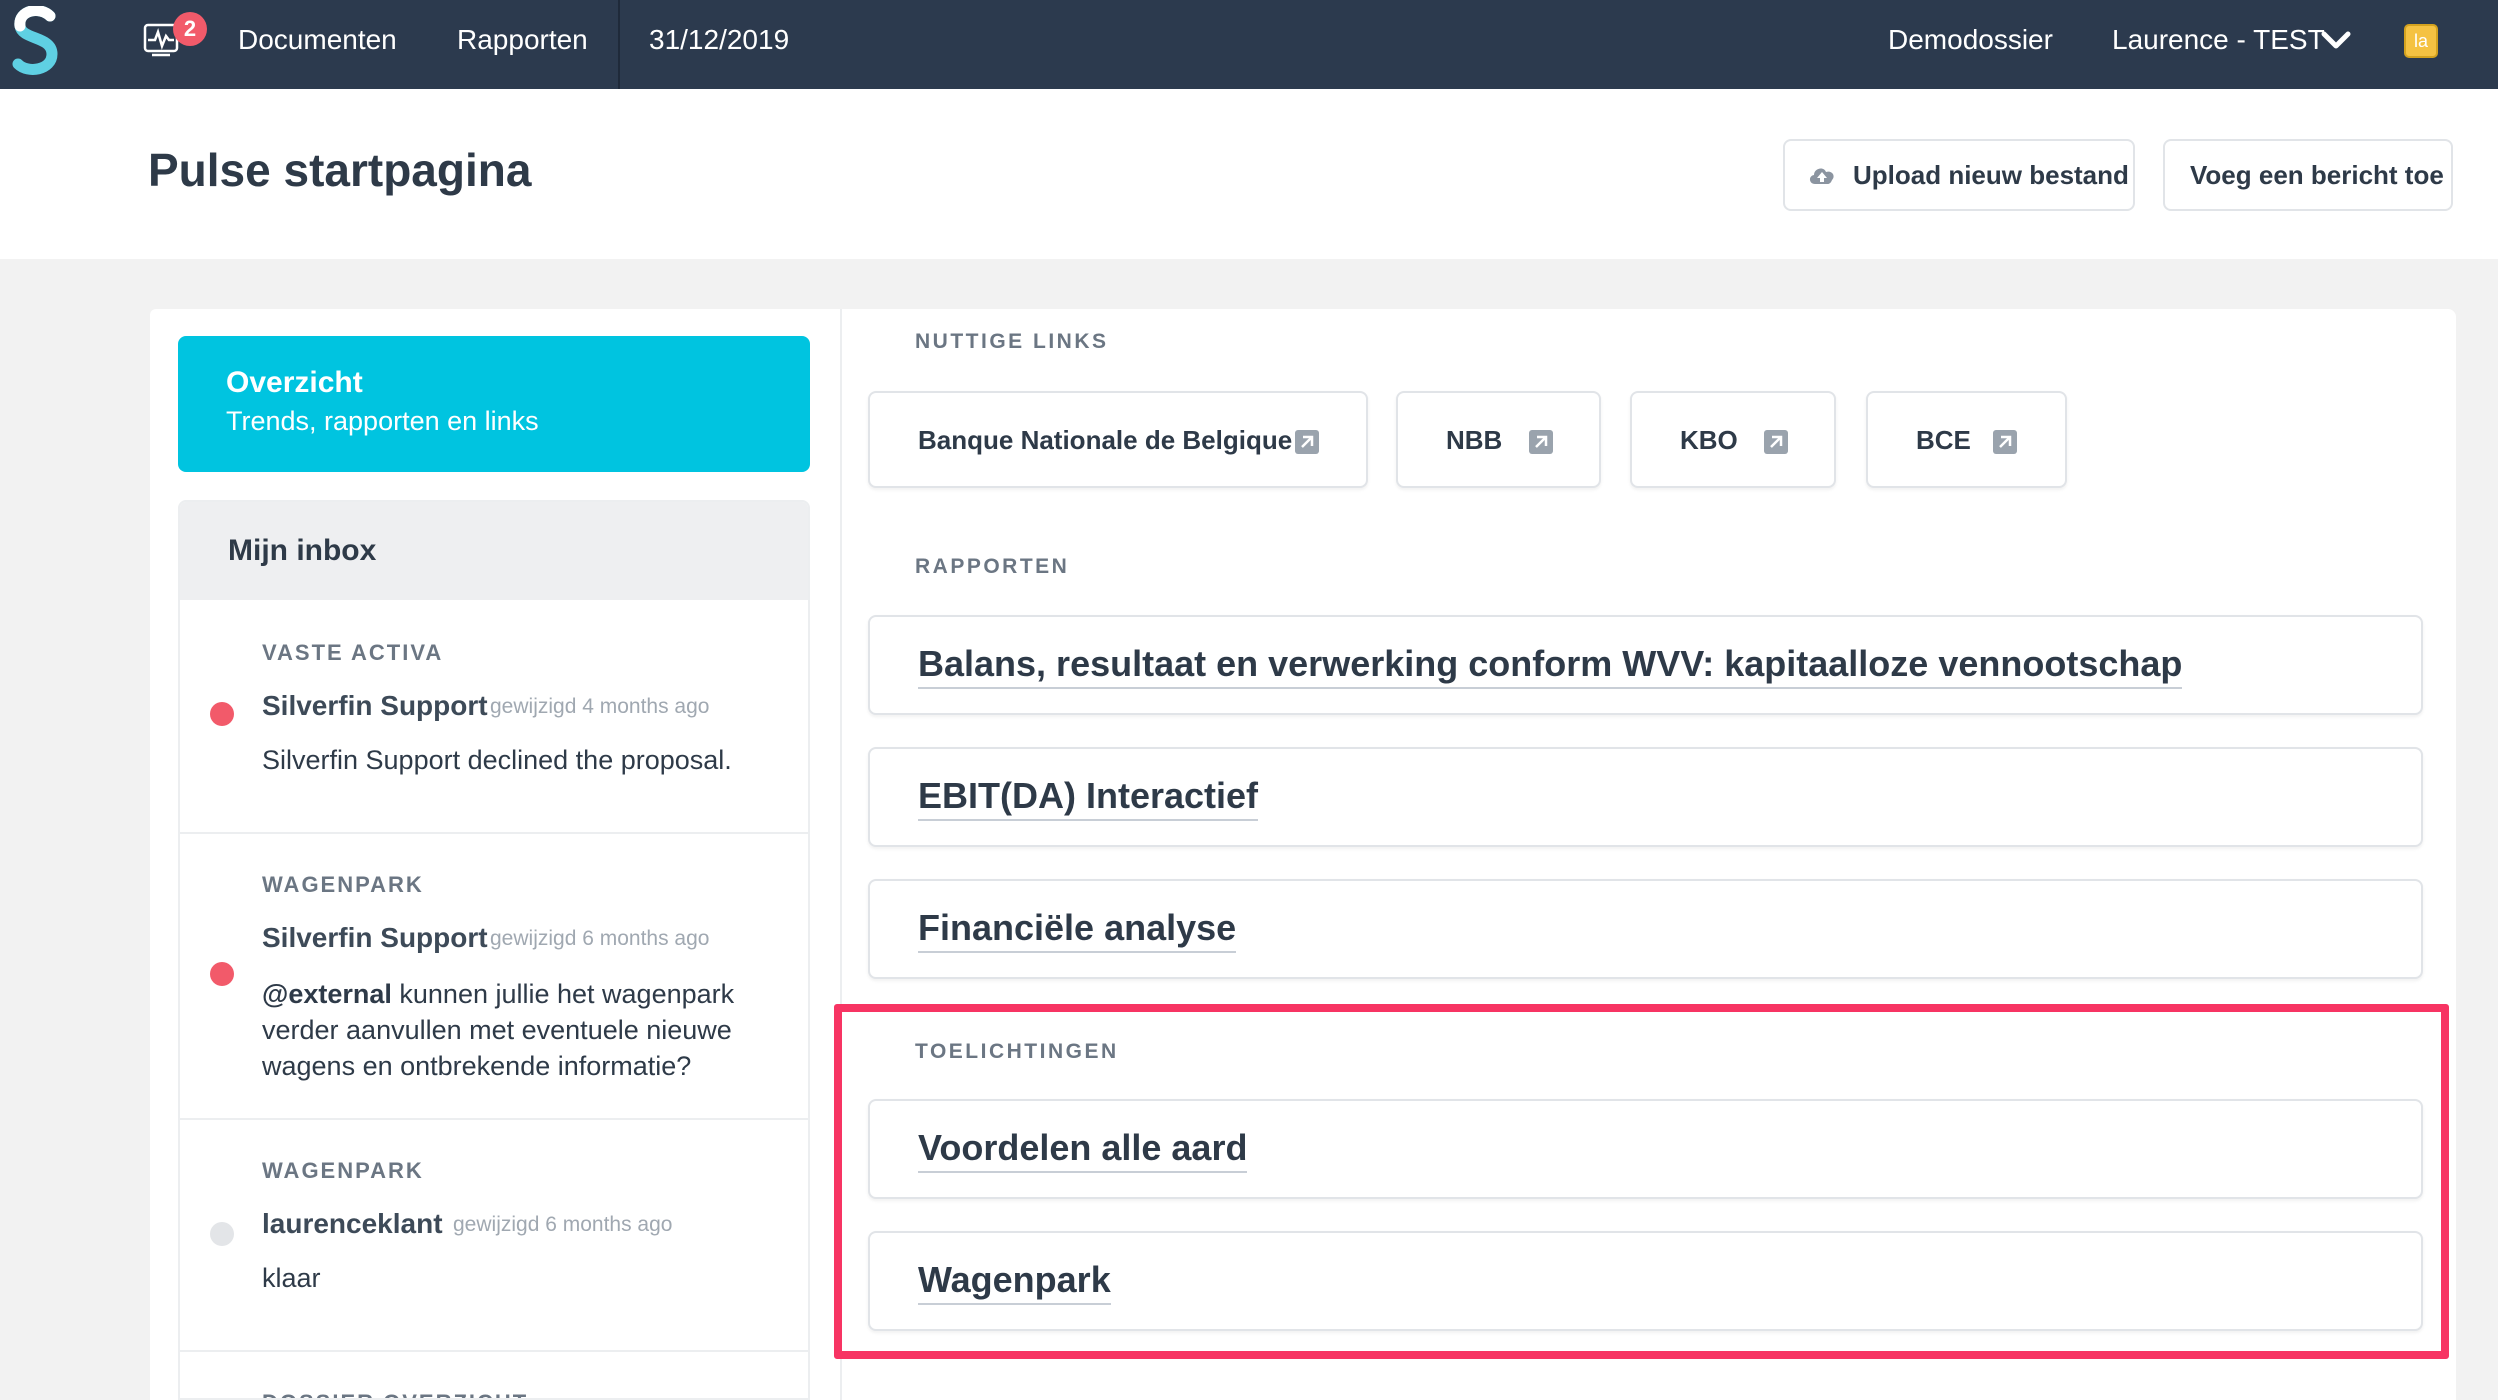  Describe the element at coordinates (1077, 930) in the screenshot. I see `report-link: Financiële analyse` at that location.